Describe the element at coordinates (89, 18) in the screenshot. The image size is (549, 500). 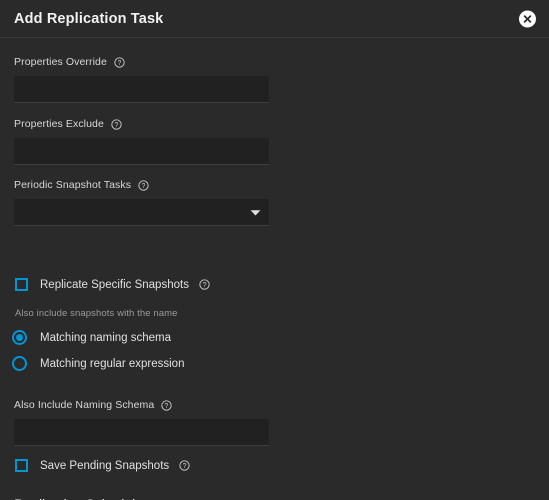
I see `page-title: Add Replication Task` at that location.